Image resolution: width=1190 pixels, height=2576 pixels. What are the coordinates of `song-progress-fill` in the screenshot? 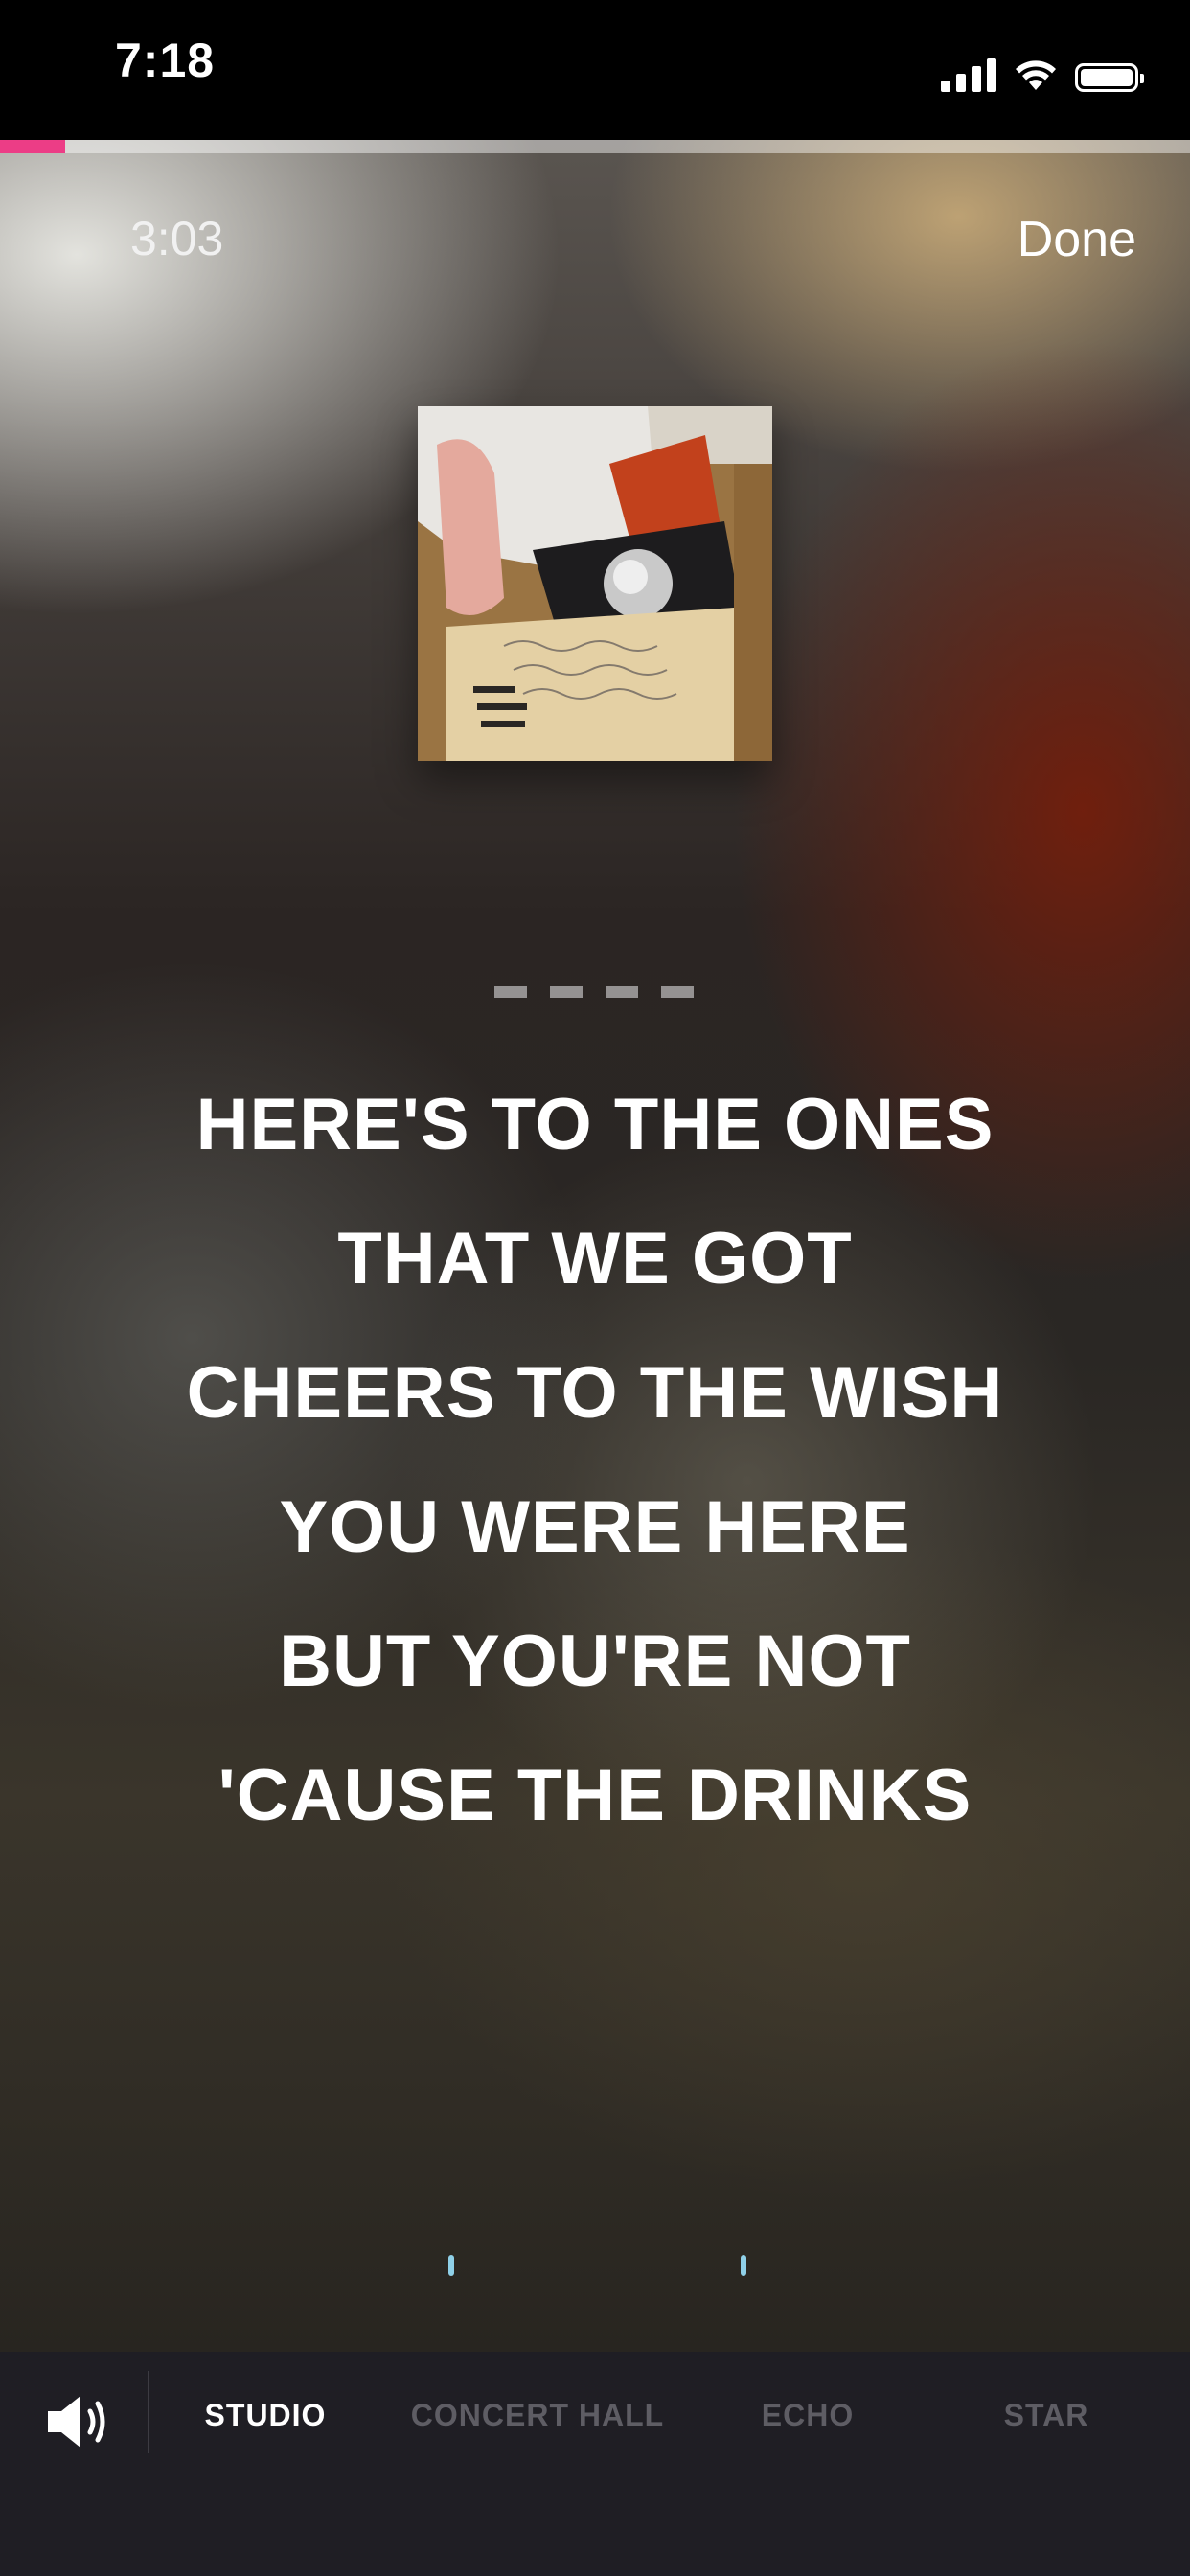 It's located at (33, 146).